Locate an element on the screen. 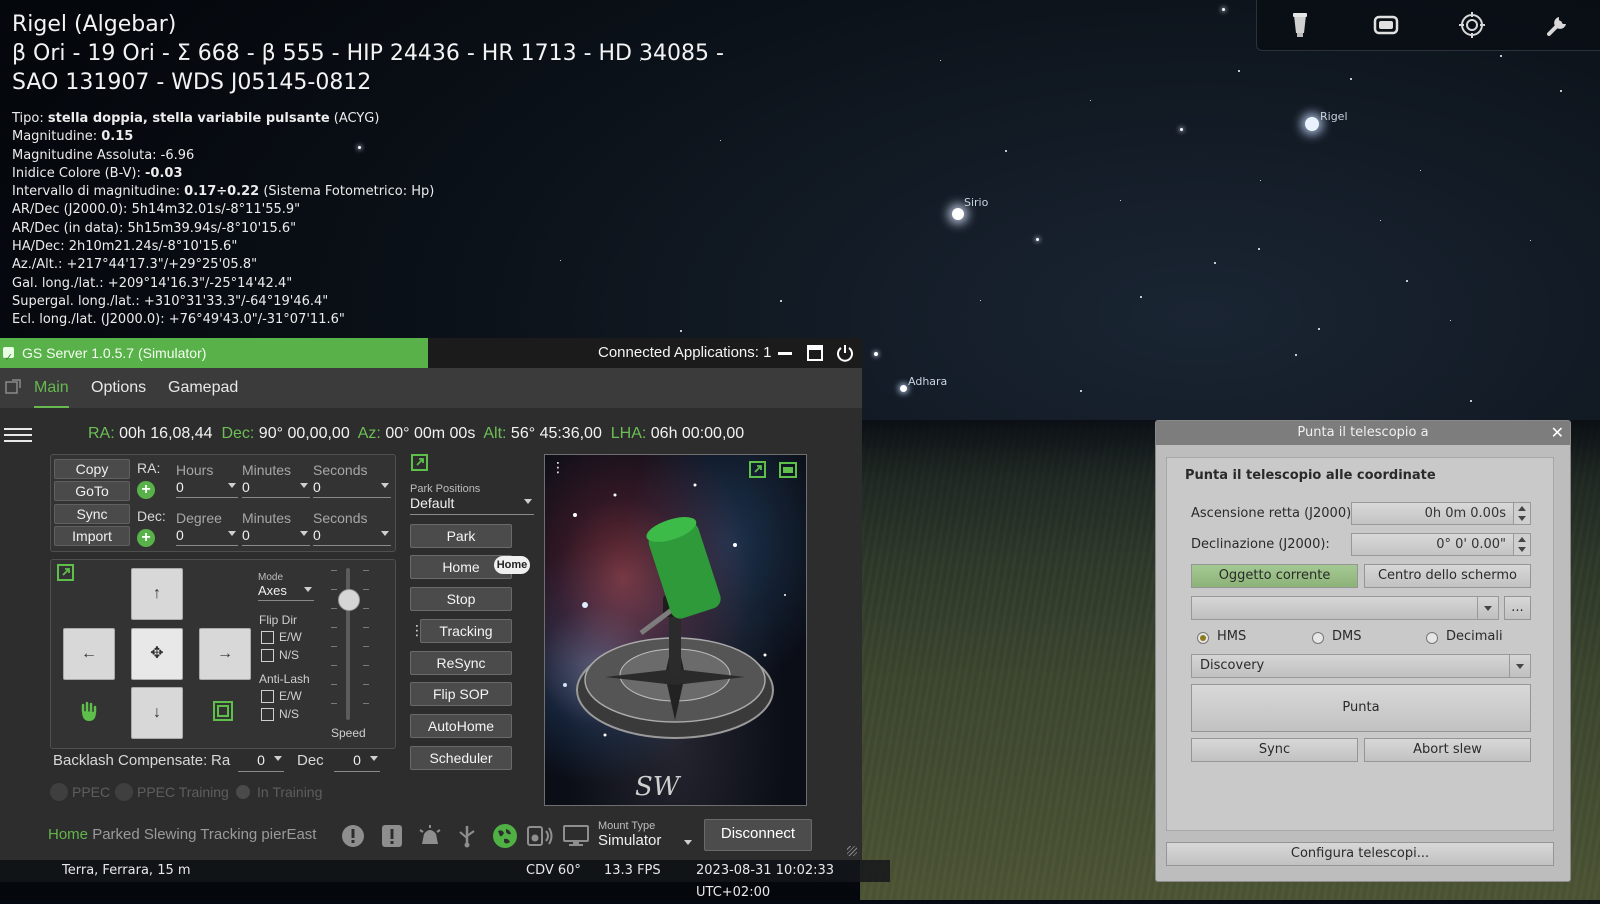 The image size is (1600, 904). slew-south-button: ↓ is located at coordinates (157, 713).